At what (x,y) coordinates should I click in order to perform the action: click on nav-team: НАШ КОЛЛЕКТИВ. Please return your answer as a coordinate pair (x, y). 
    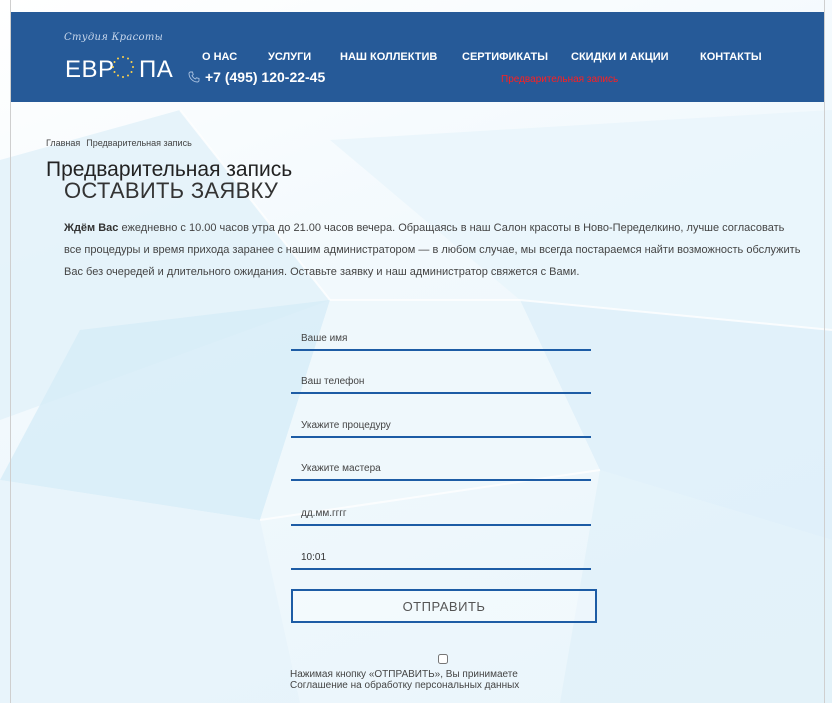
    Looking at the image, I should click on (388, 57).